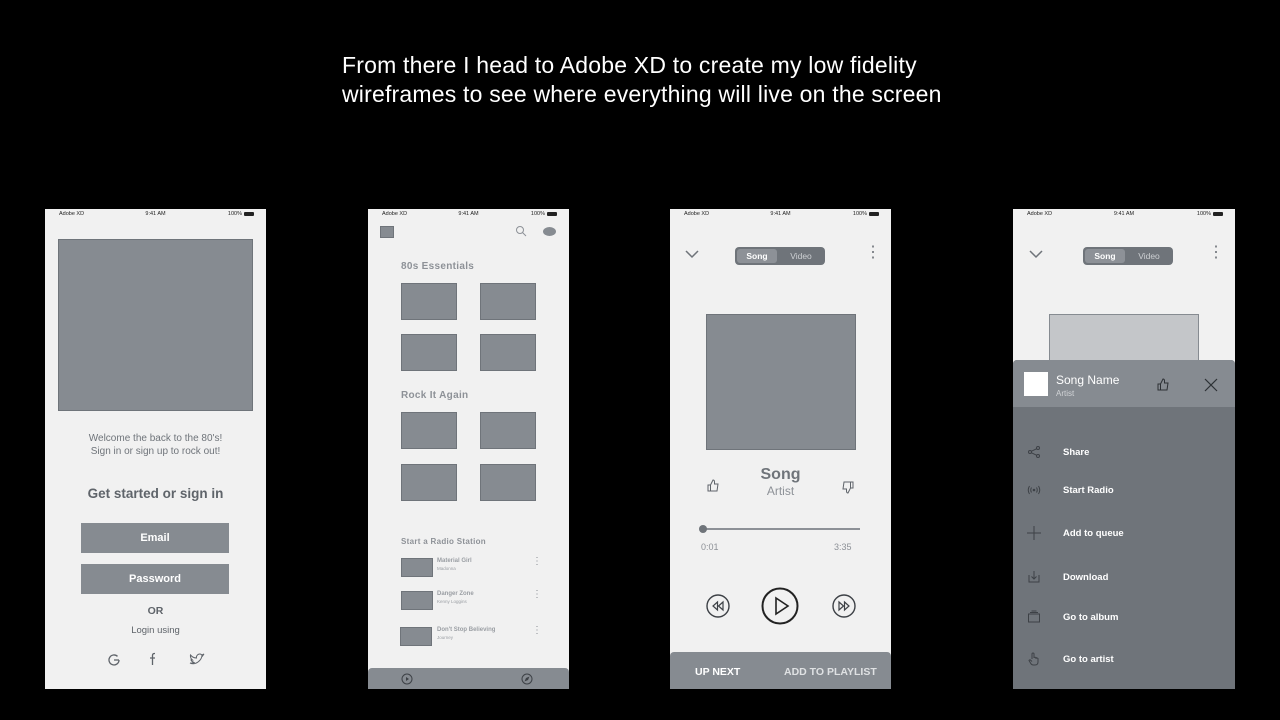  Describe the element at coordinates (454, 561) in the screenshot. I see `station-title: Material Girl` at that location.